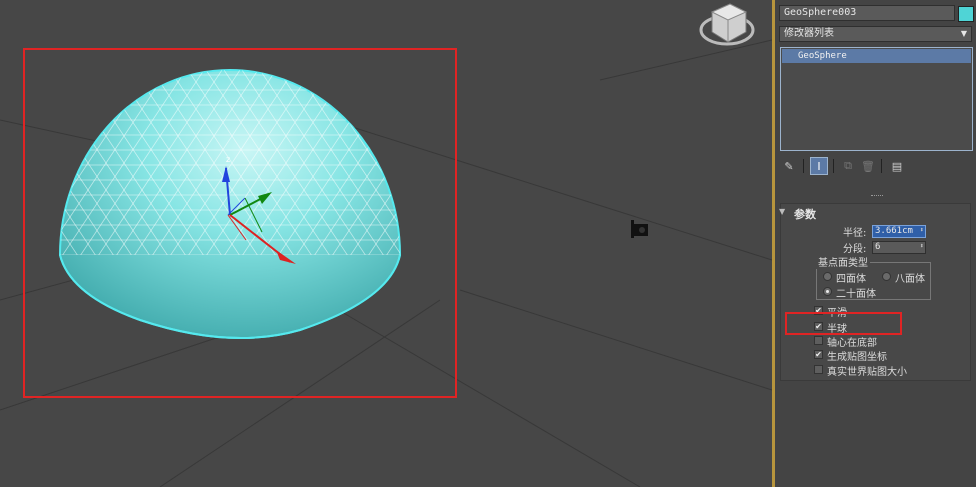  Describe the element at coordinates (867, 370) in the screenshot. I see `real-world-map-size-label: 真实世界贴图大小` at that location.